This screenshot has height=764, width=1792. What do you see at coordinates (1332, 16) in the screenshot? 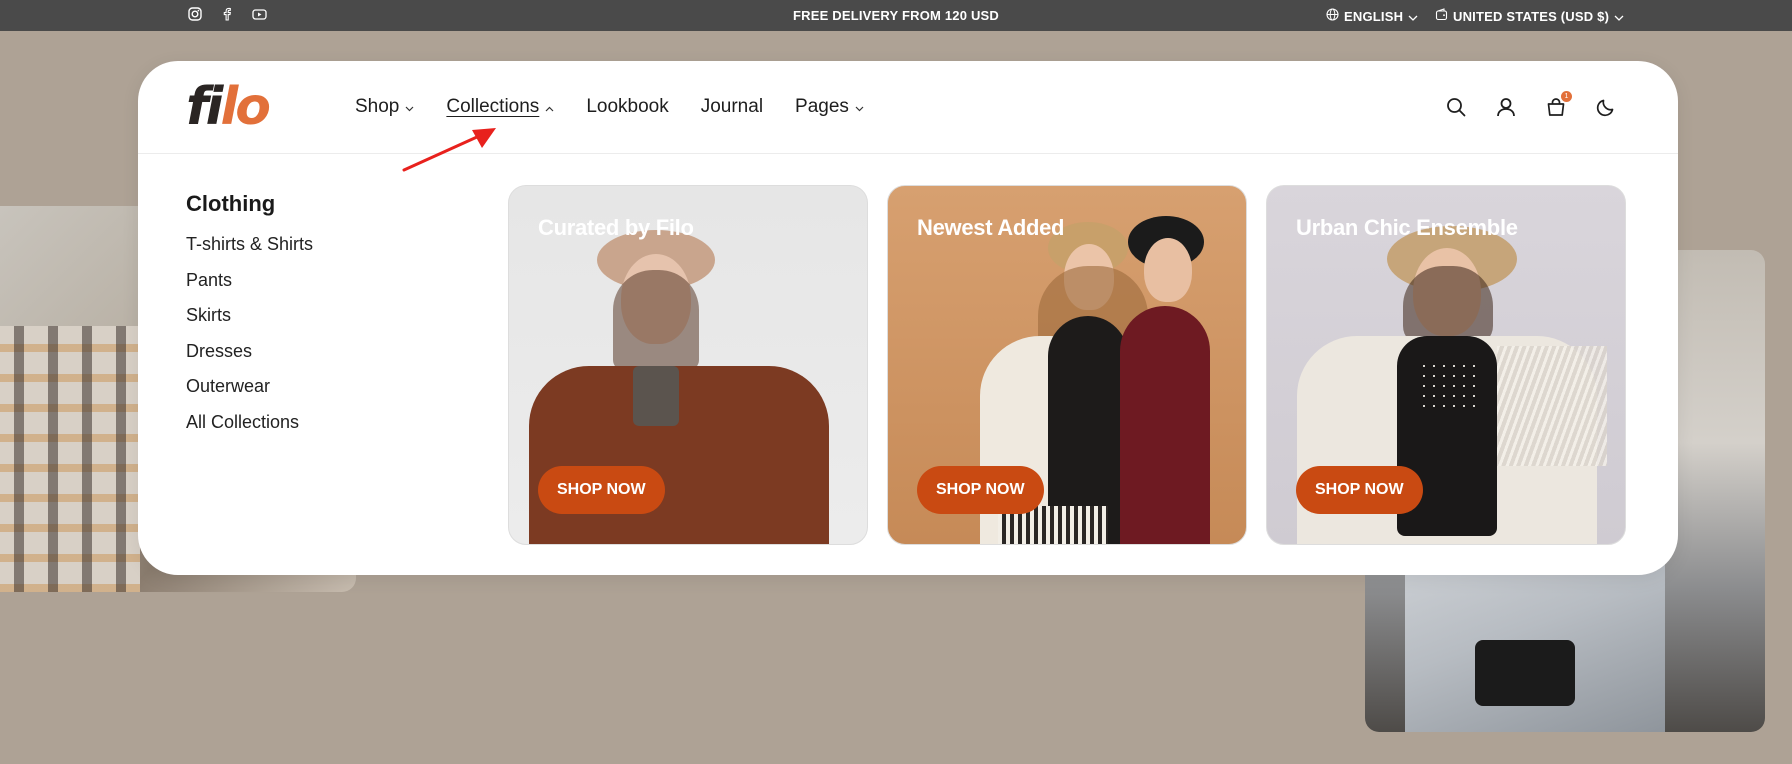
I see `globe-icon` at bounding box center [1332, 16].